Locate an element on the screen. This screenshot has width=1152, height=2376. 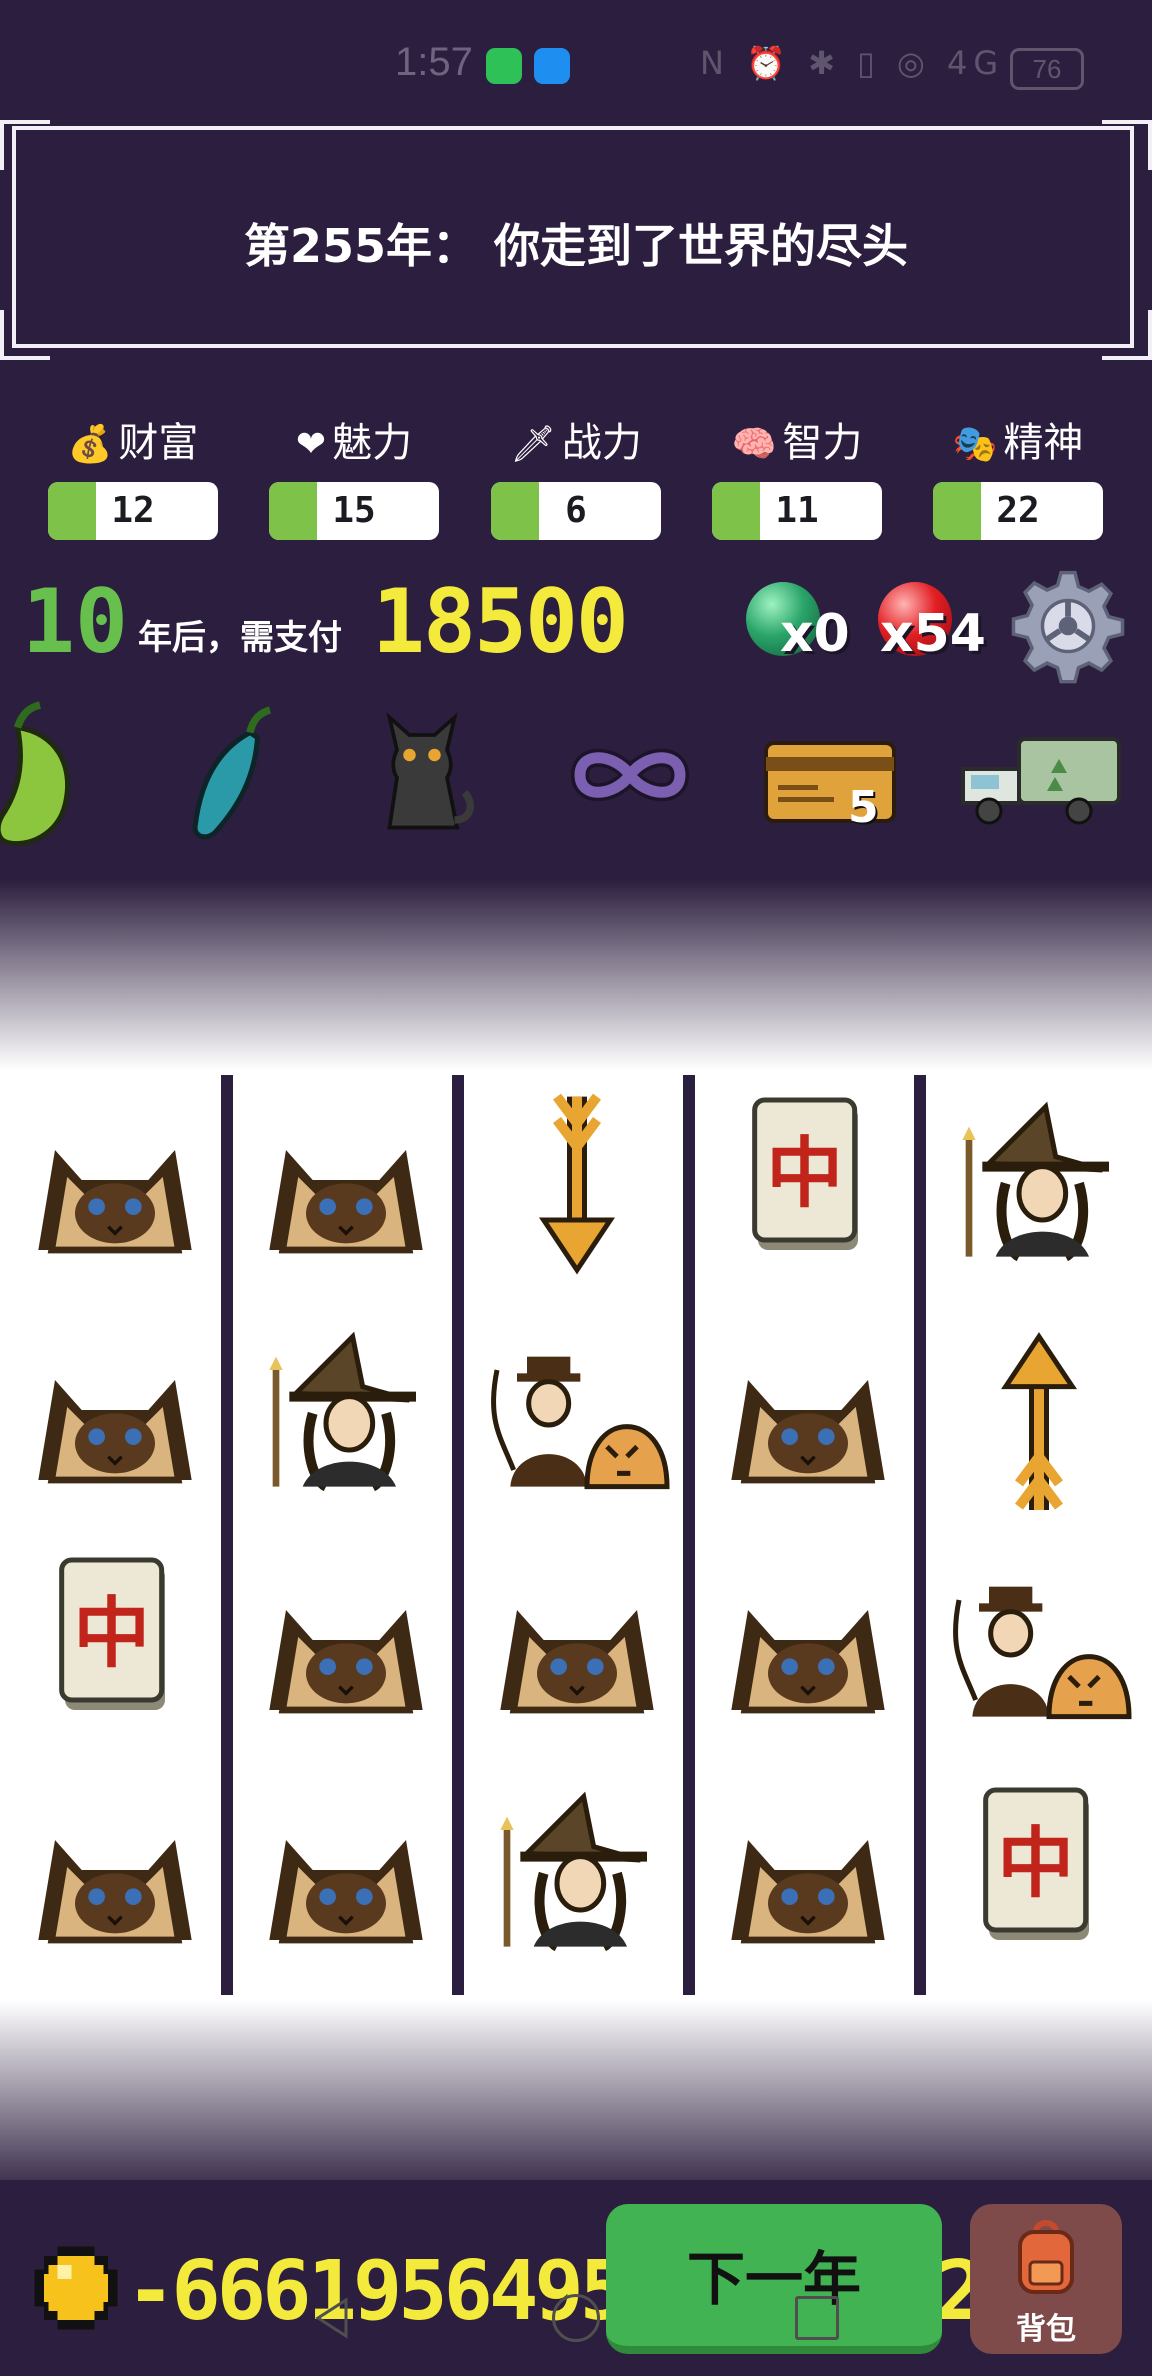
message-icon is located at coordinates (552, 66).